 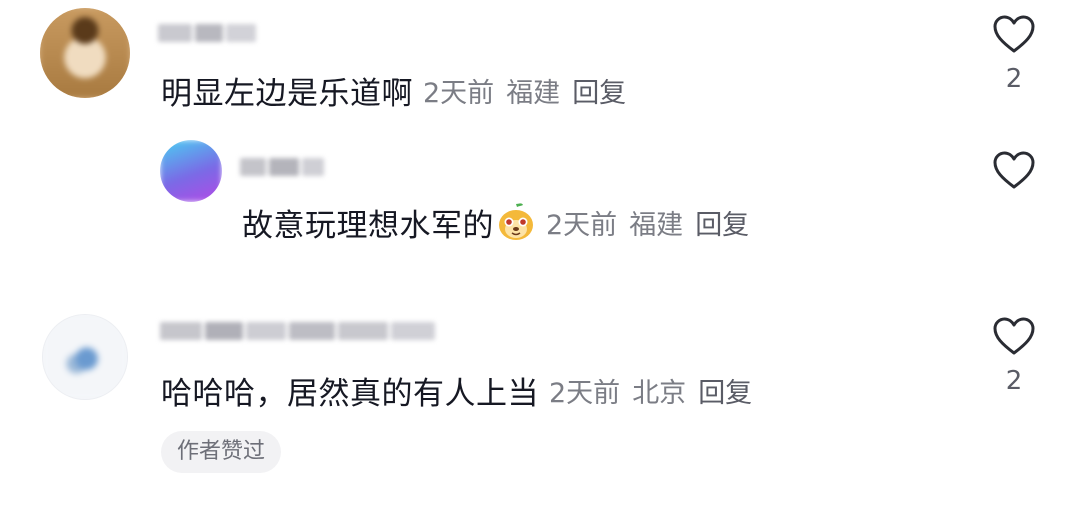 What do you see at coordinates (350, 393) in the screenshot?
I see `comment-text: 哈哈哈，居然真的有人上当` at bounding box center [350, 393].